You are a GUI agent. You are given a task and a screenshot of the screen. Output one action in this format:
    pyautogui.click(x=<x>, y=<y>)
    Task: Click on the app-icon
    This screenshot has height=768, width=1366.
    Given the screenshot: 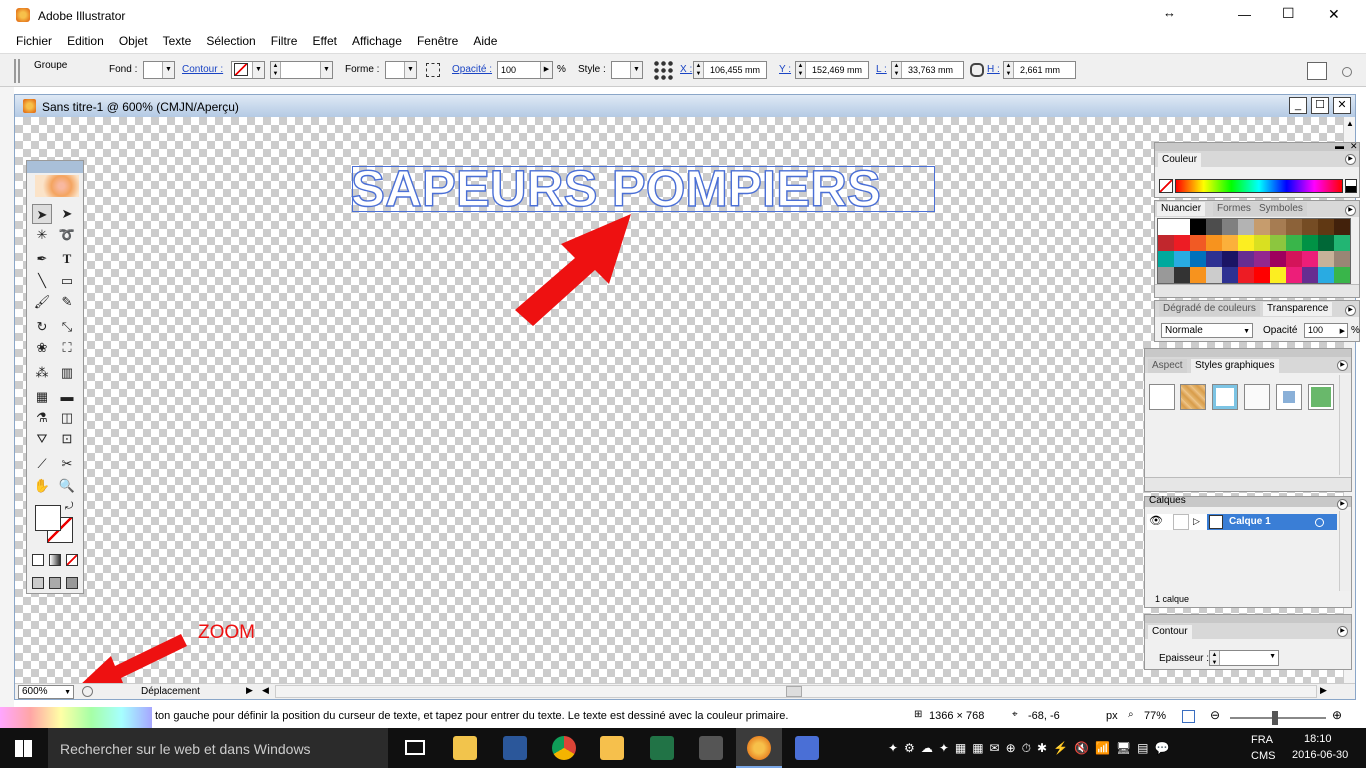 What is the action you would take?
    pyautogui.click(x=612, y=748)
    